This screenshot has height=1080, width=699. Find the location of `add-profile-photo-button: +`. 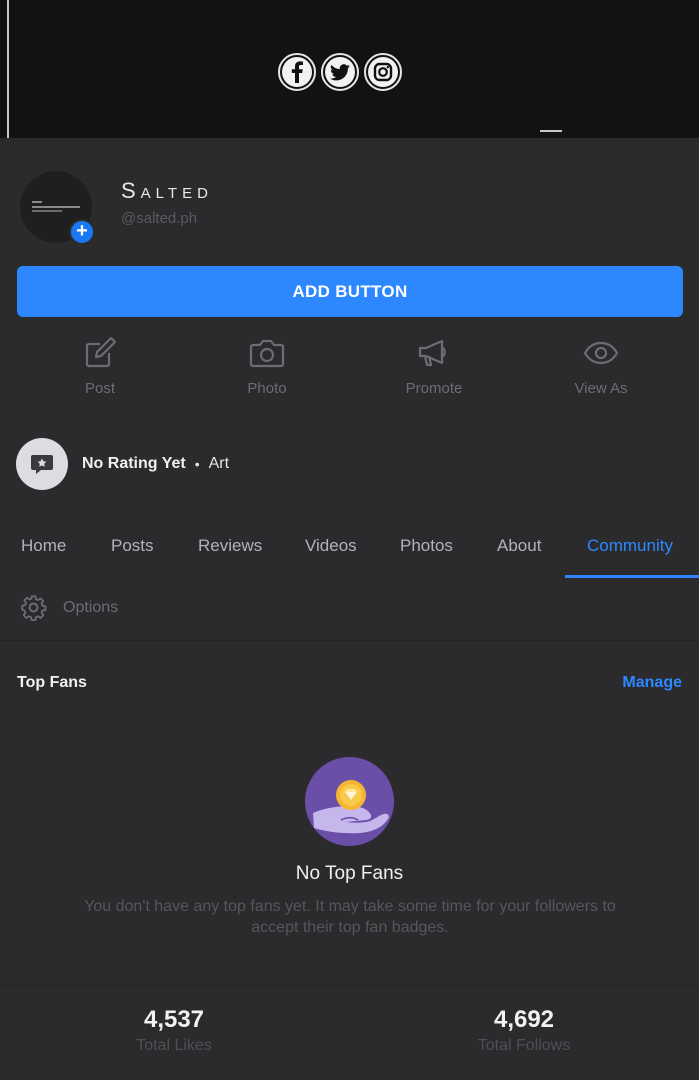

add-profile-photo-button: + is located at coordinates (82, 232).